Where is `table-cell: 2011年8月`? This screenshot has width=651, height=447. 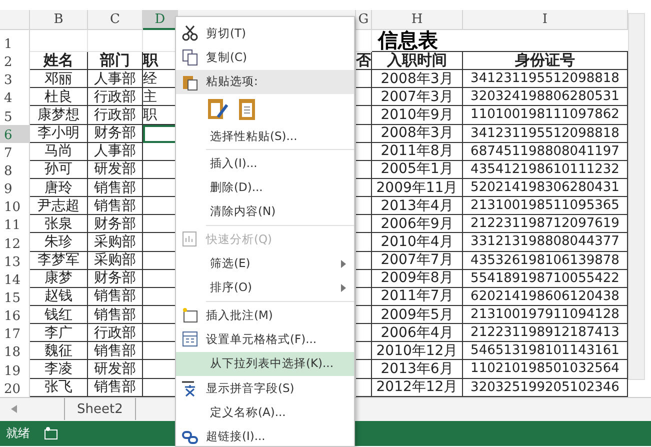
table-cell: 2011年8月 is located at coordinates (417, 151).